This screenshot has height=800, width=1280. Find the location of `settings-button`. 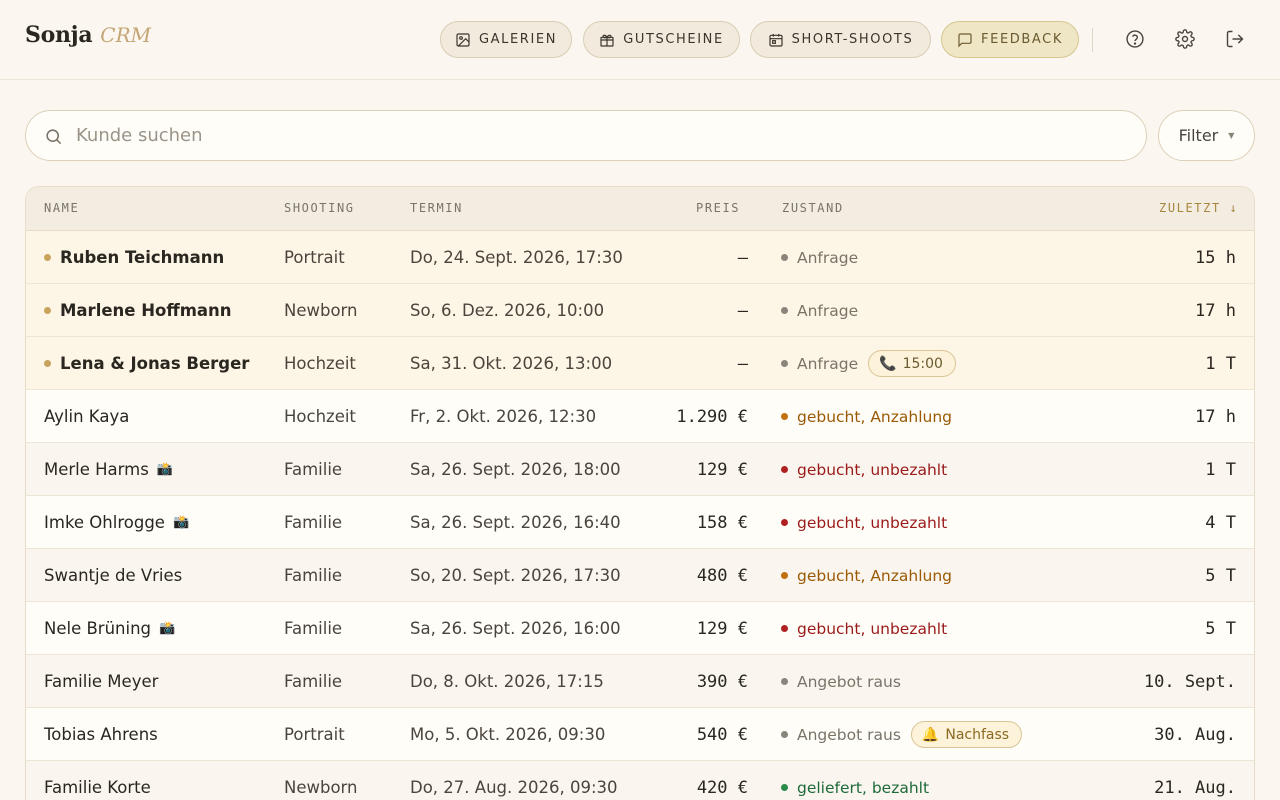

settings-button is located at coordinates (1185, 39).